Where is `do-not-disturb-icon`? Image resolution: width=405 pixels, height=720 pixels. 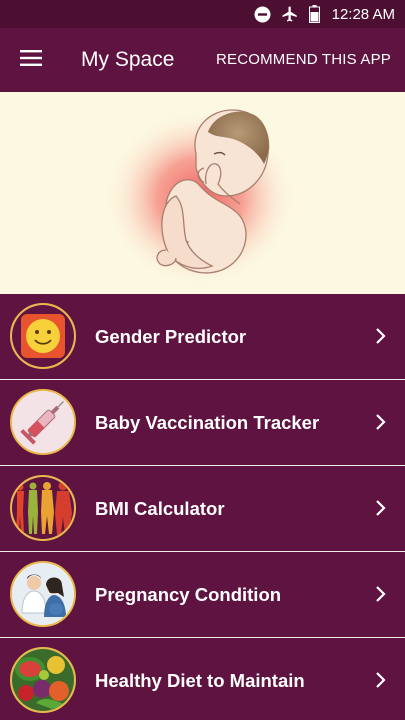 do-not-disturb-icon is located at coordinates (262, 14).